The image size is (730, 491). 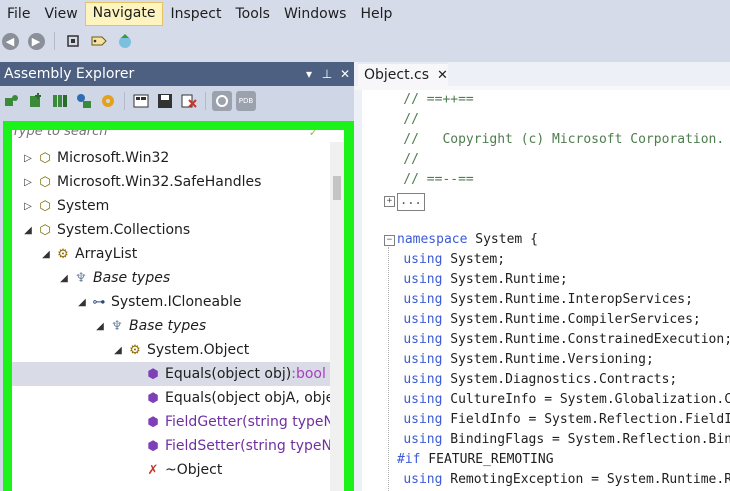 I want to click on code-line: using System.Runtime.InteropServices;, so click(x=548, y=299).